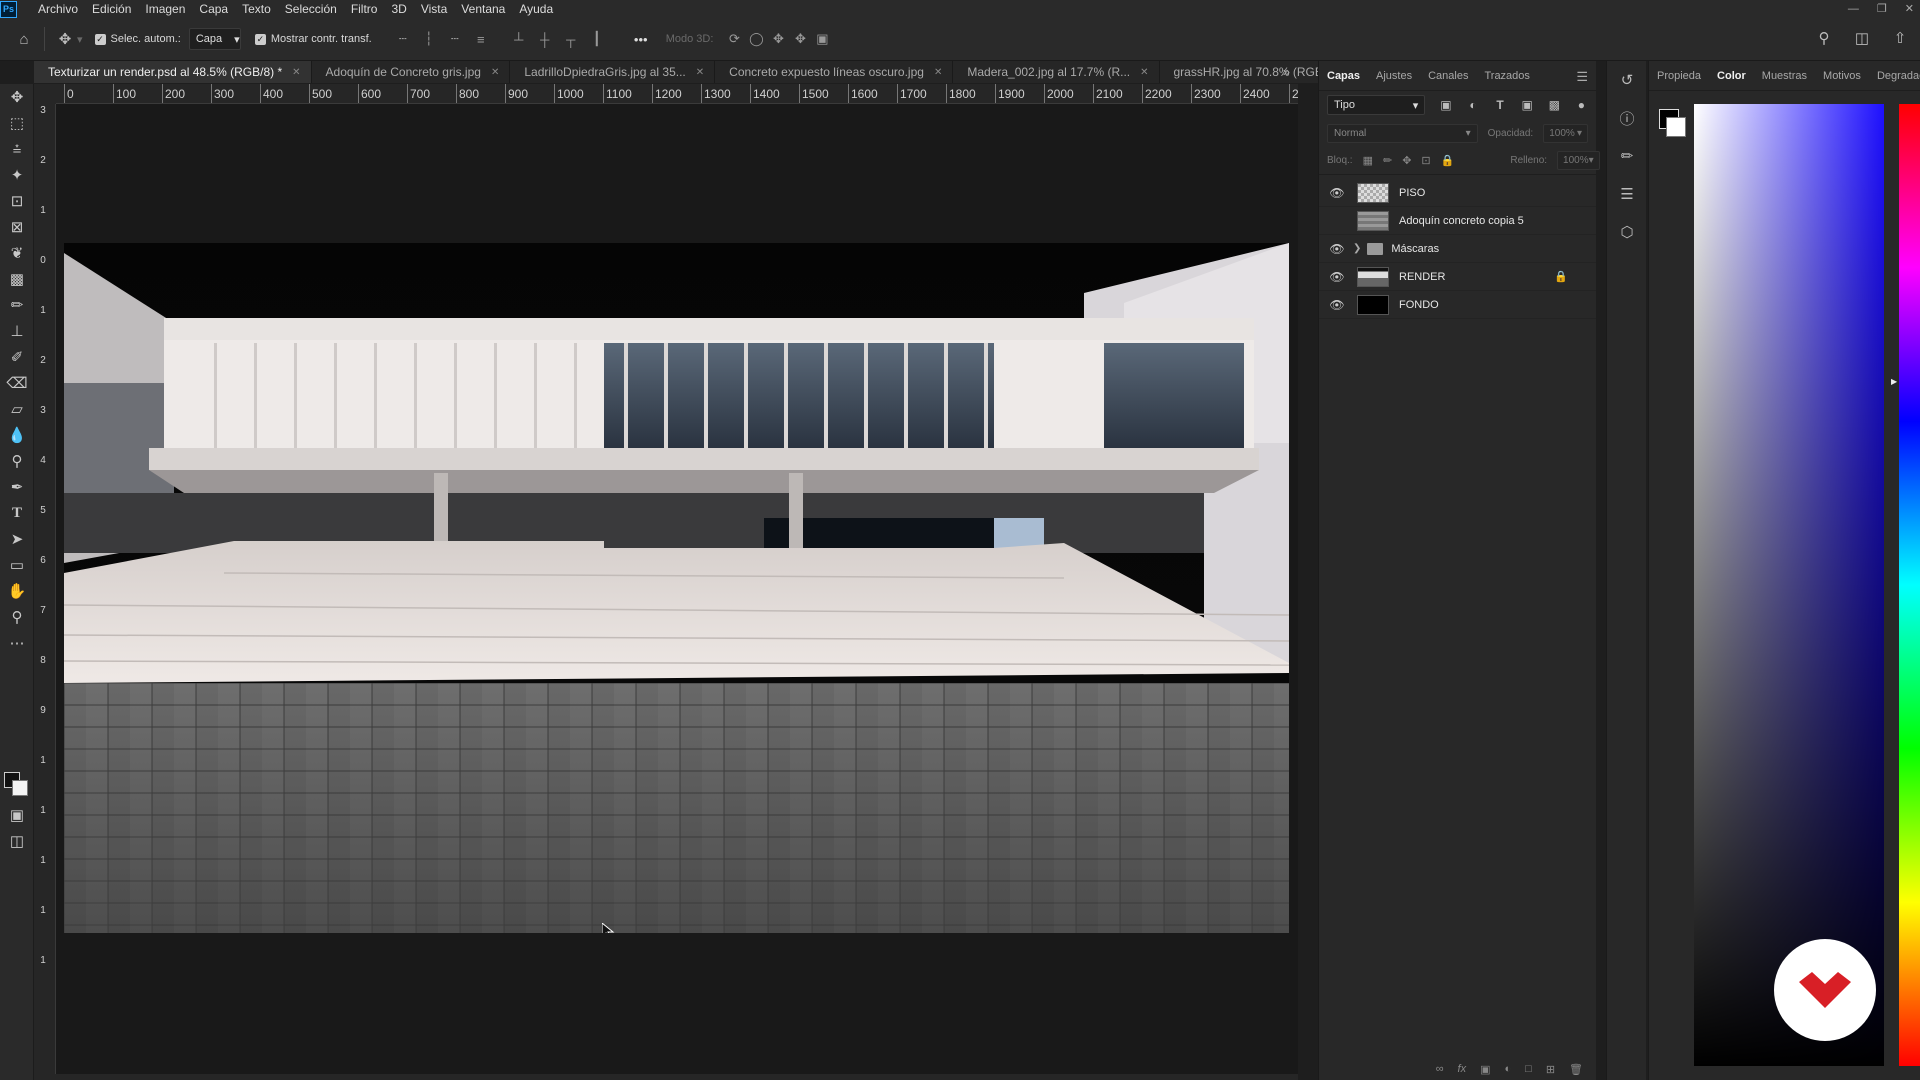  I want to click on workspace-icon: ◫, so click(1862, 38).